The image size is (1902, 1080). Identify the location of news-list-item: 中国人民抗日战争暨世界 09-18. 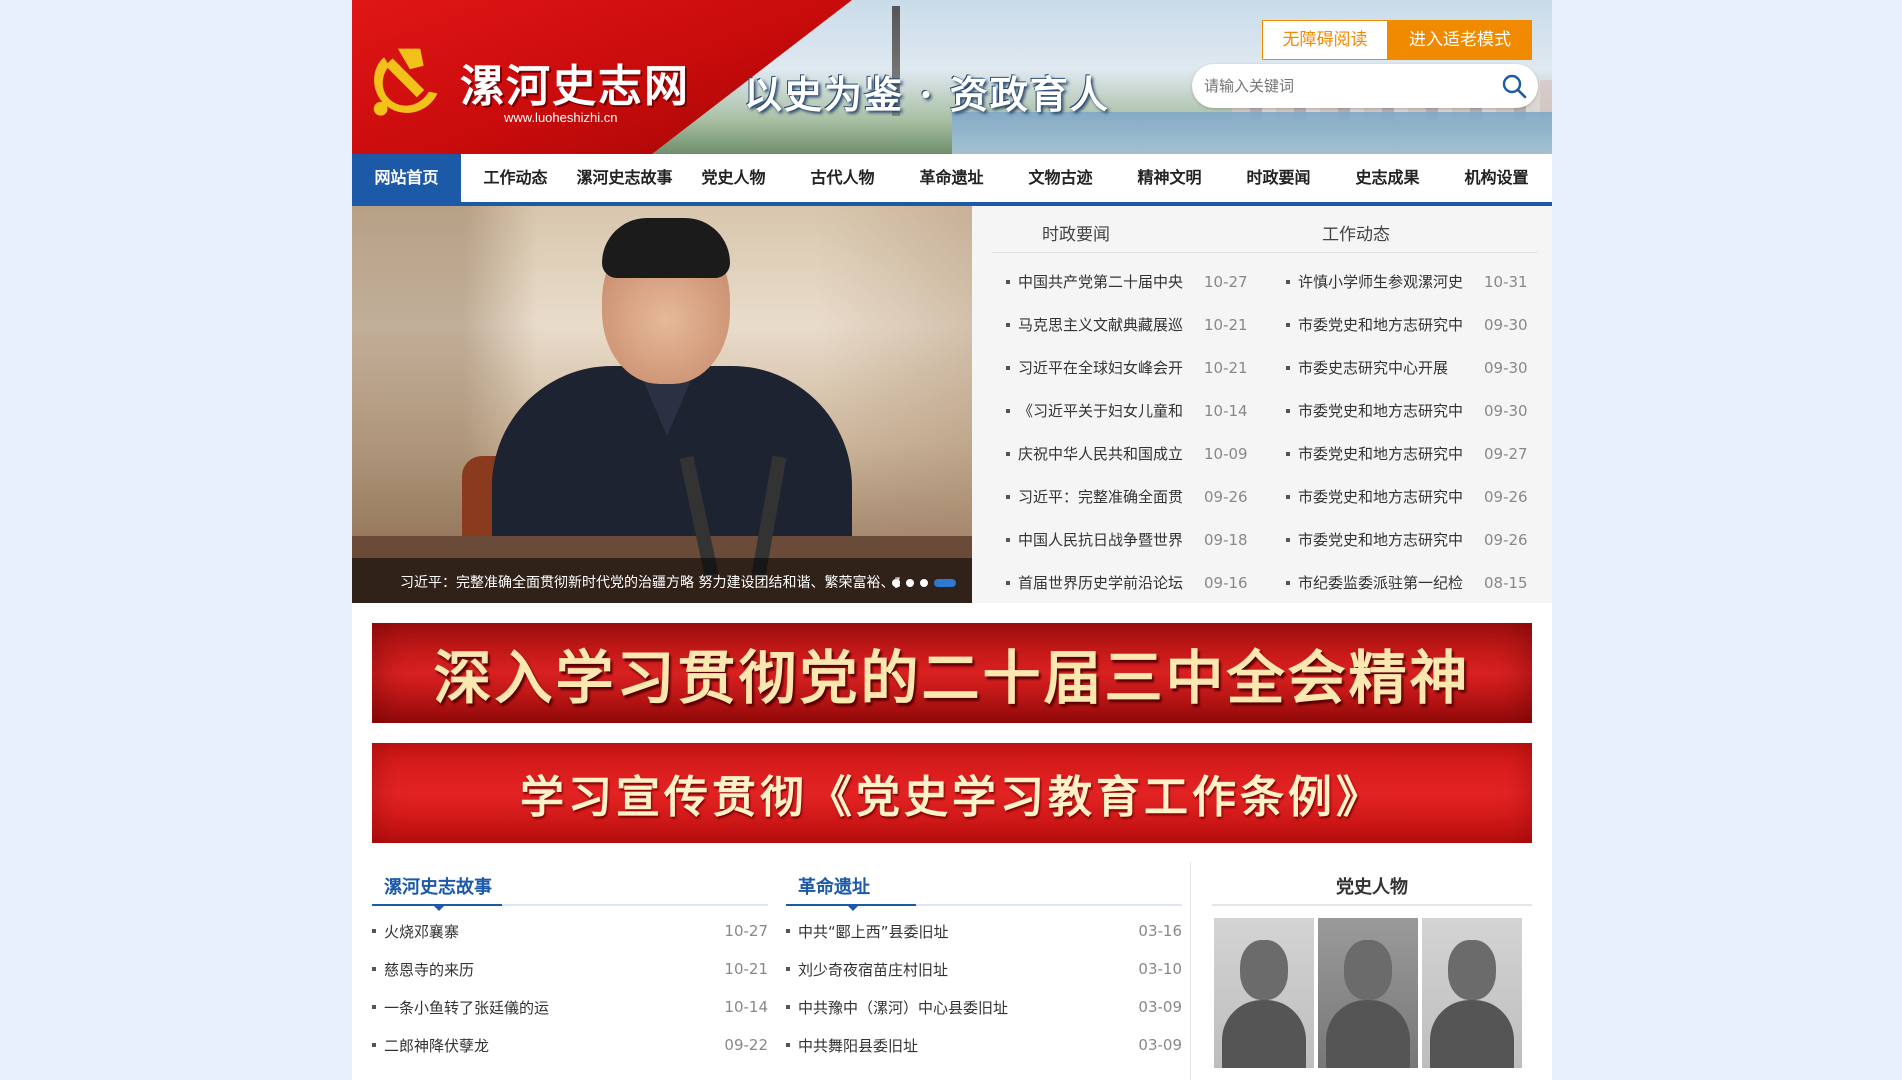
(1139, 539).